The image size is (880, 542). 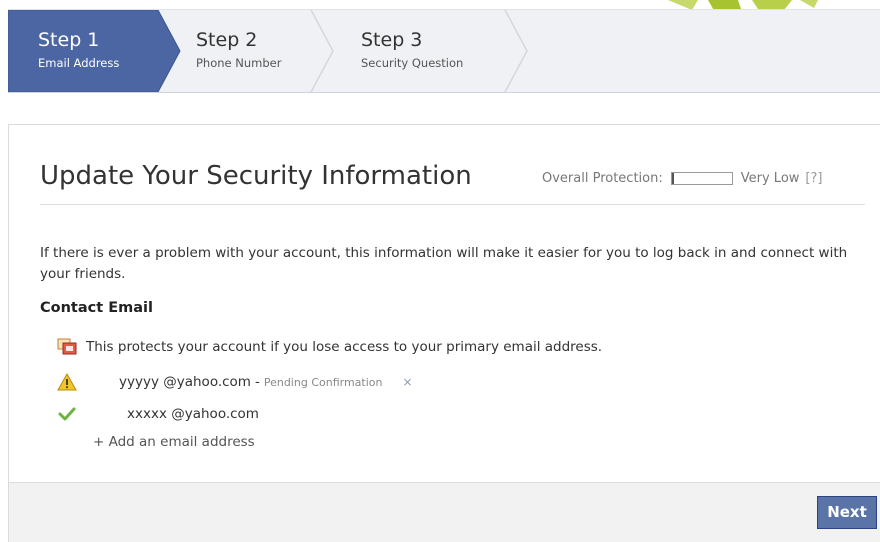 I want to click on step-2-subtitle: Phone Number, so click(x=239, y=63).